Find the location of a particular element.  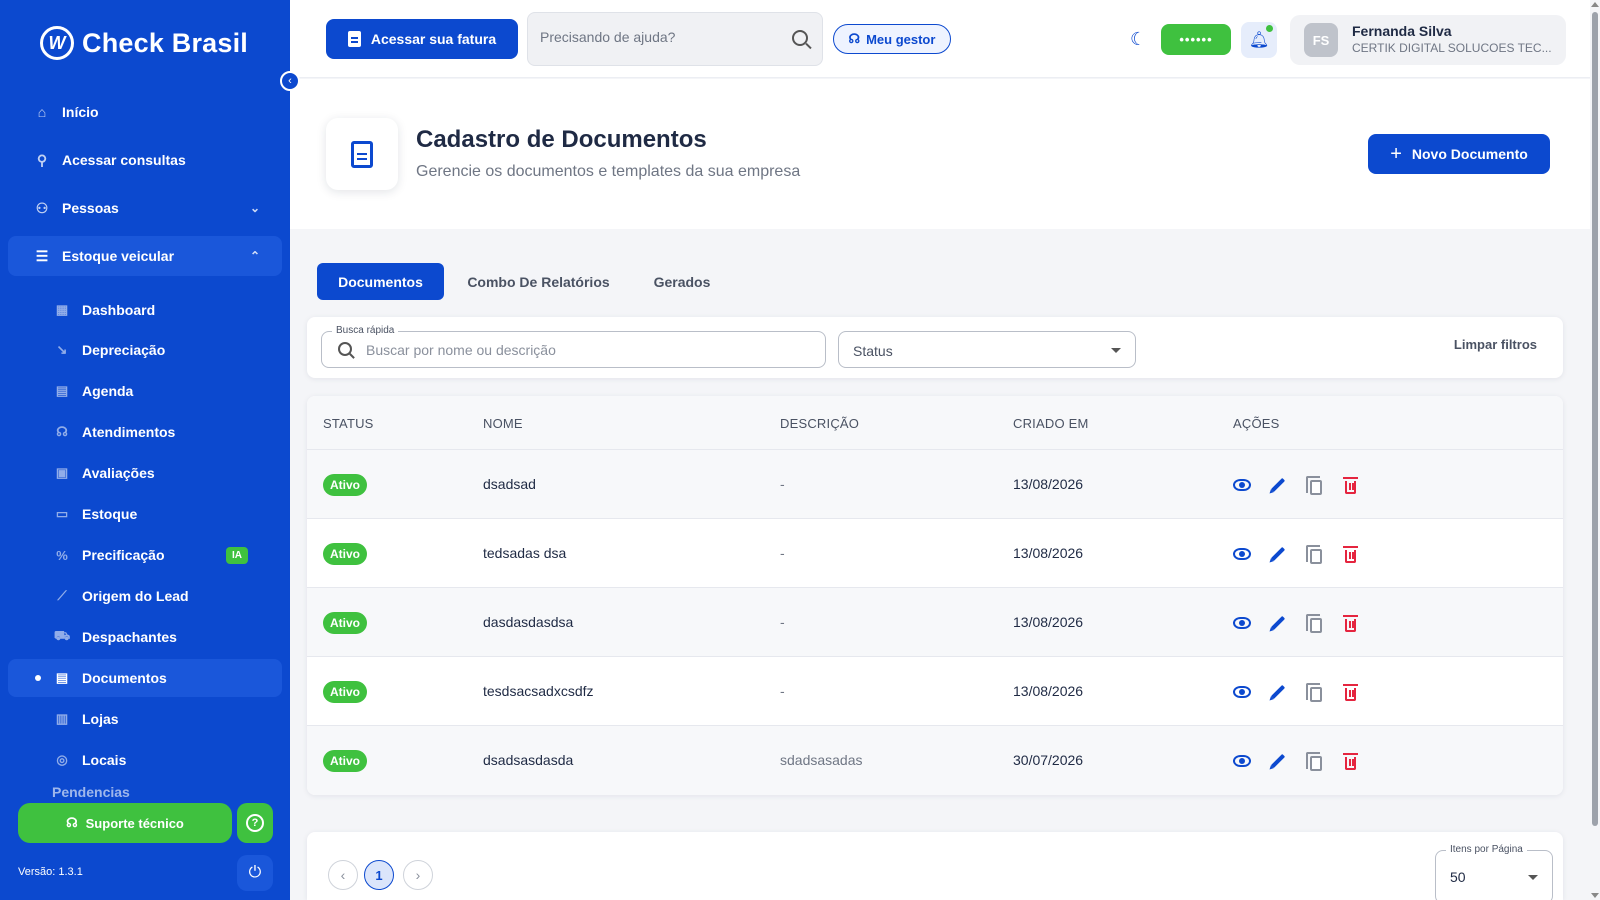

sidebar-subitem-avaliacoes: ▣ Avaliações is located at coordinates (145, 473).